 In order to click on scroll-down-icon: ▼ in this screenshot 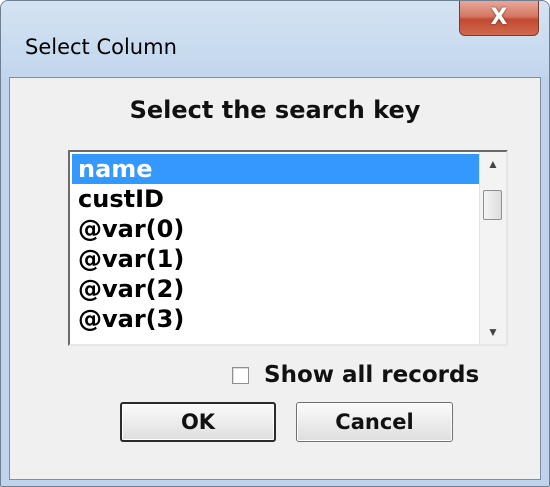, I will do `click(493, 332)`.